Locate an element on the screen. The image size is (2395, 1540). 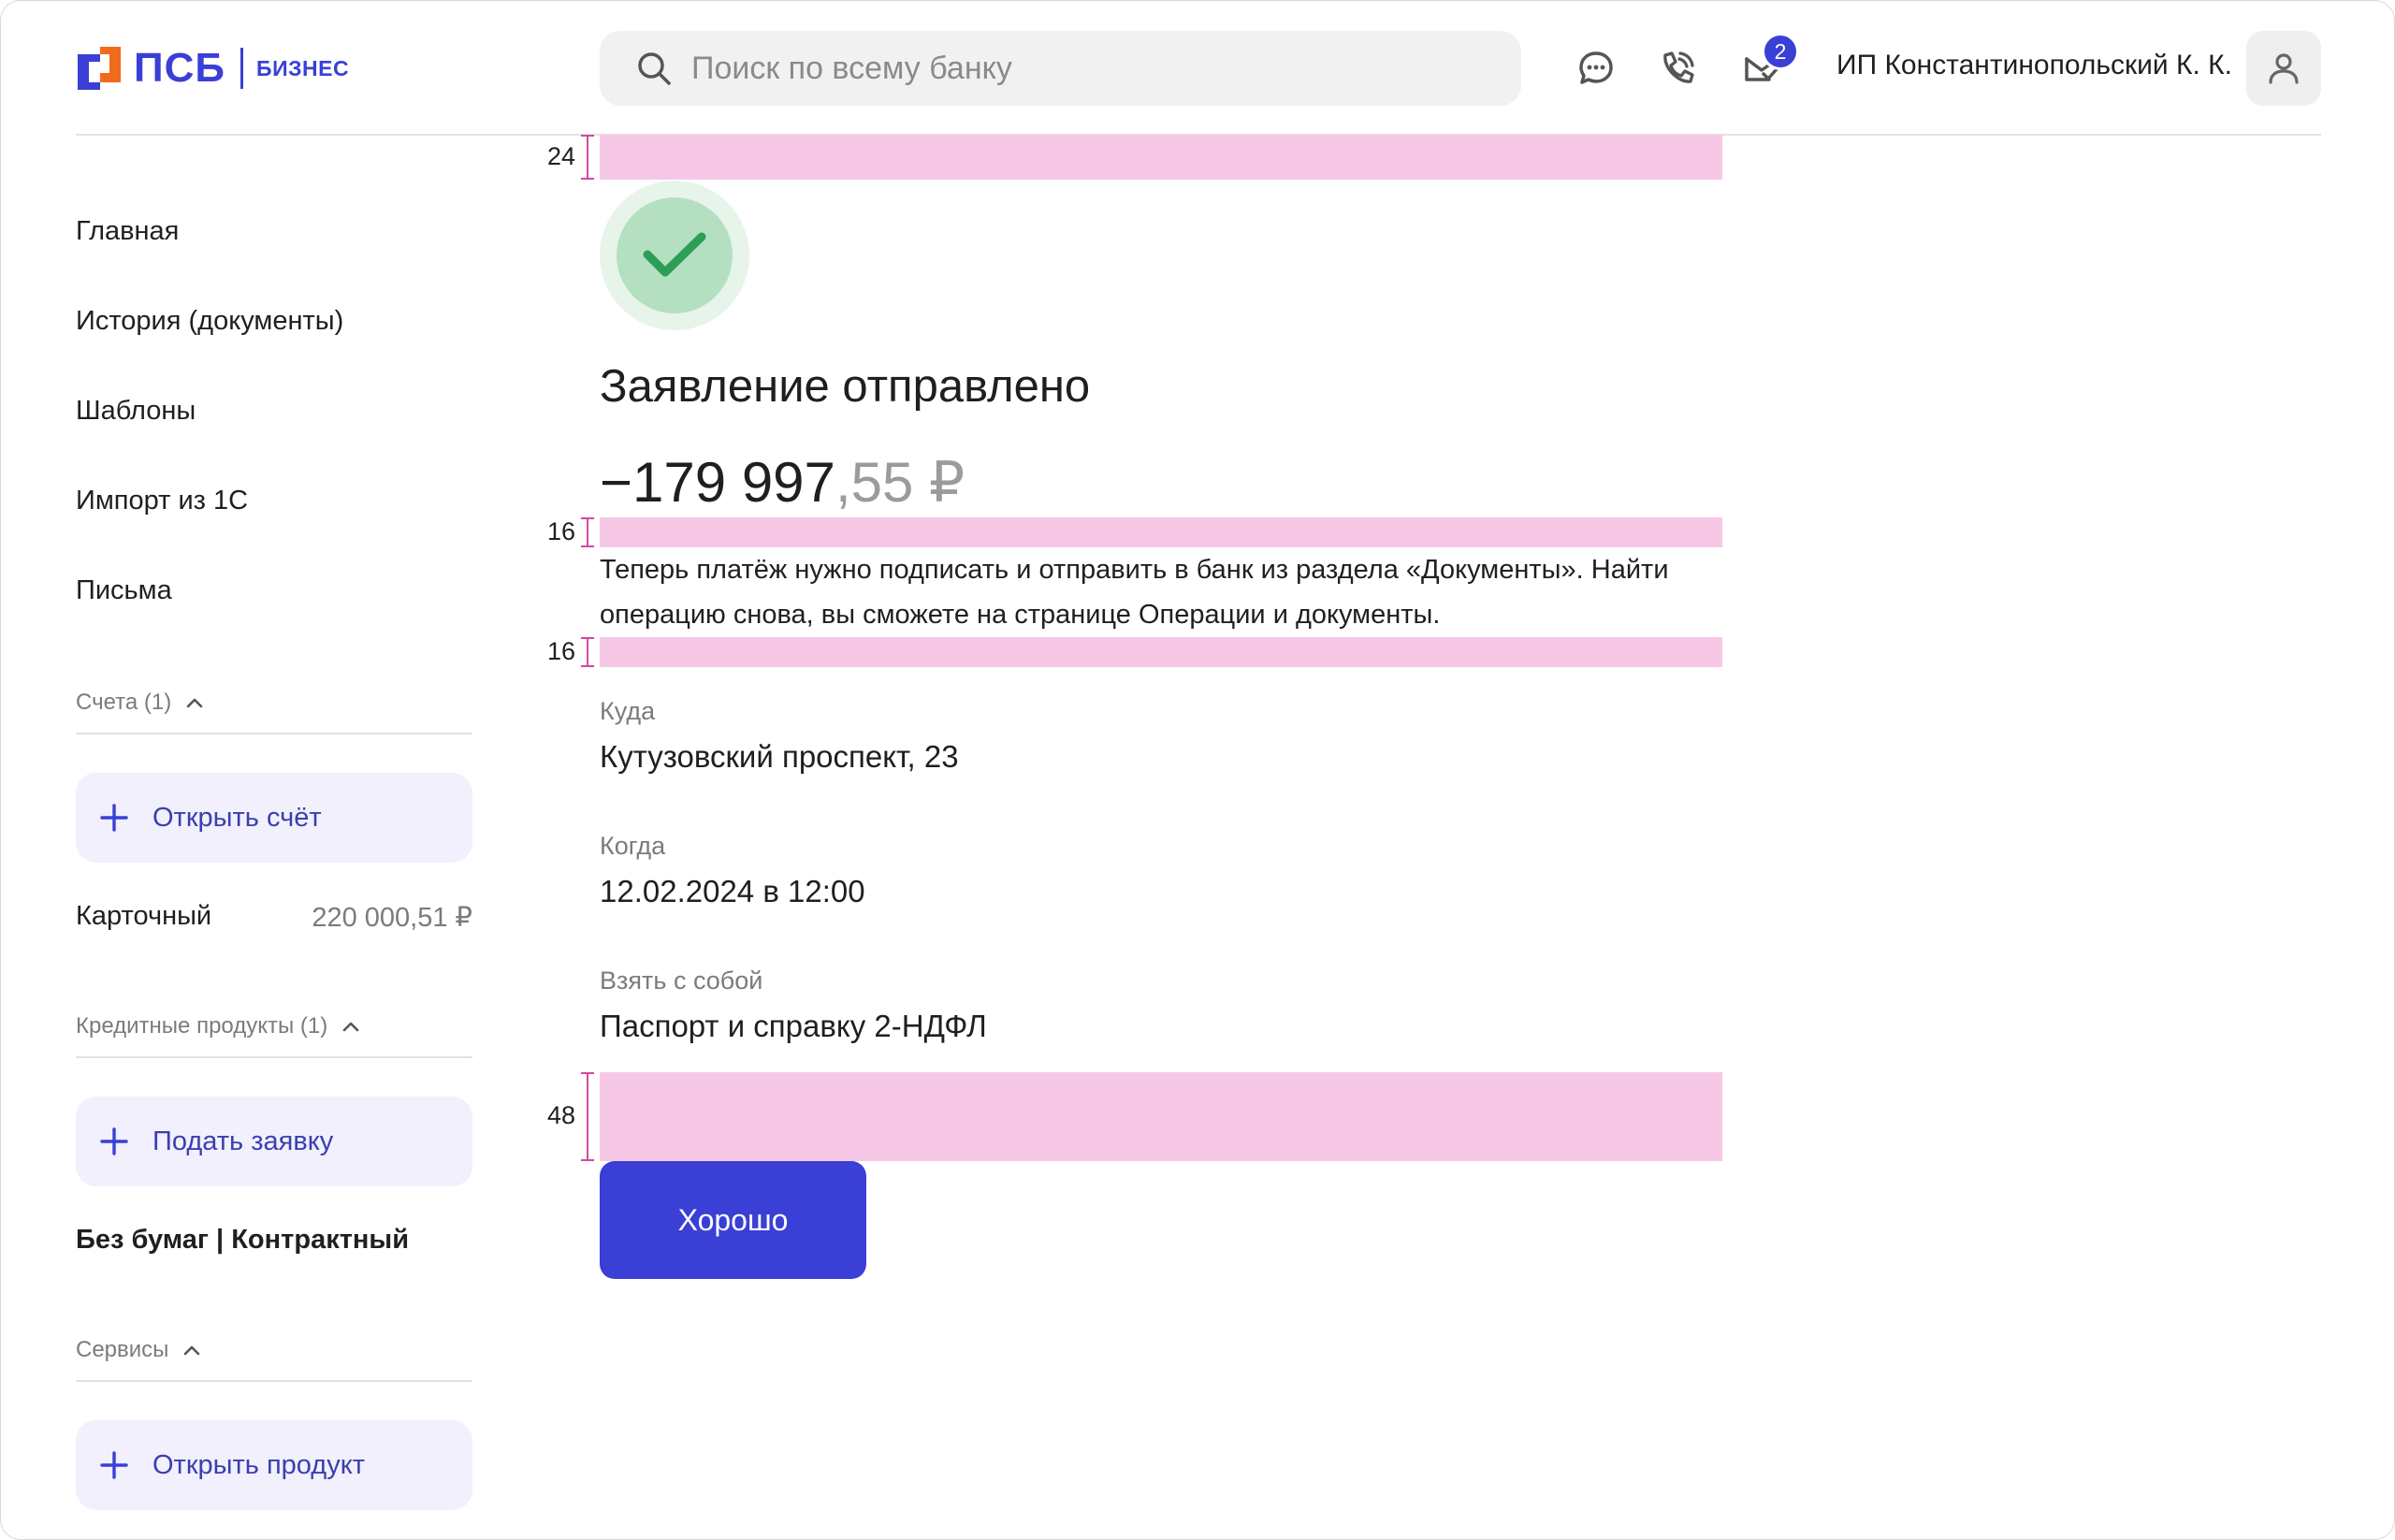
field-where-label: Куда is located at coordinates (628, 711).